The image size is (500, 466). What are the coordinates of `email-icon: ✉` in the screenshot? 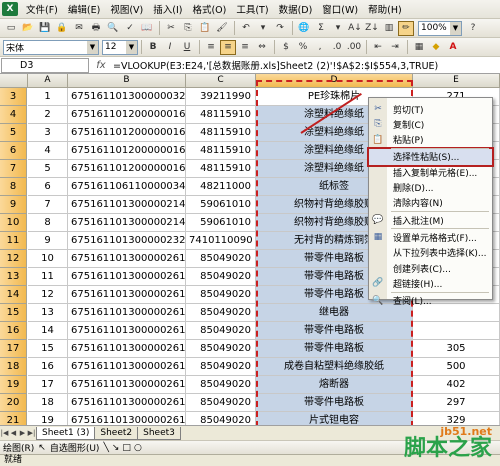 It's located at (79, 28).